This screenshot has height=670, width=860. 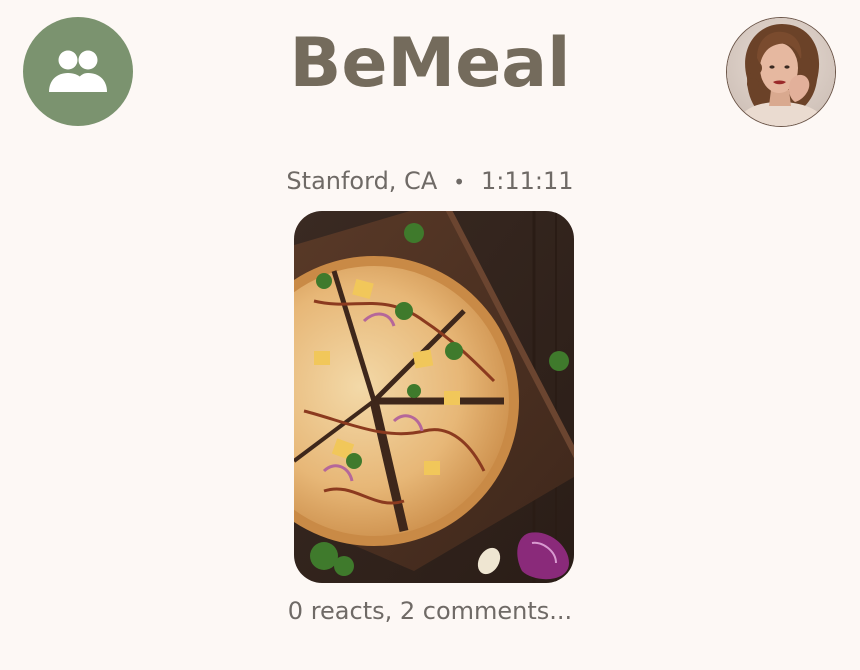 I want to click on post-location: Stanford, CA, so click(x=362, y=181).